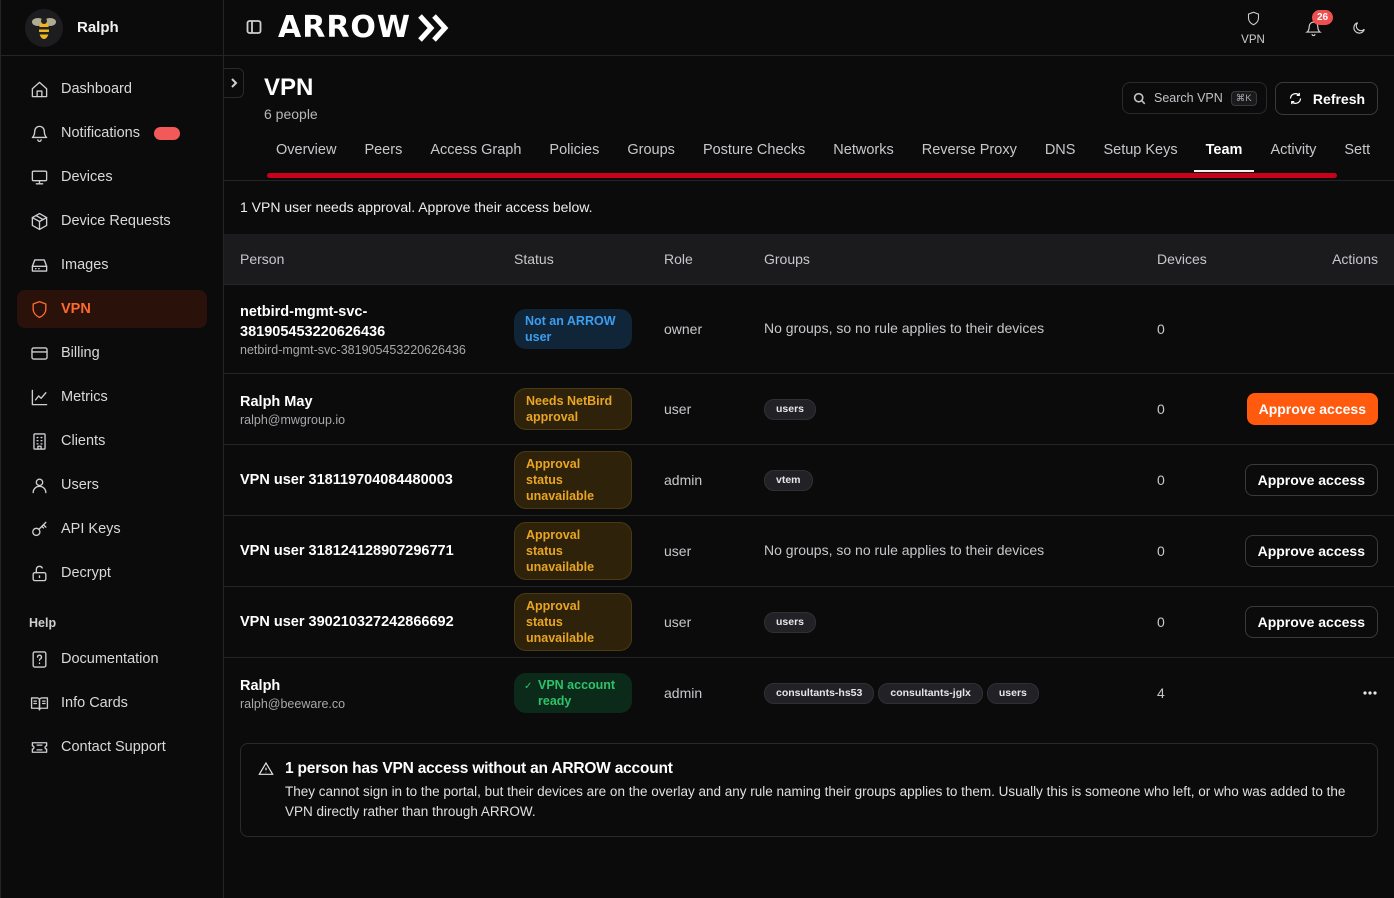 The height and width of the screenshot is (898, 1394). What do you see at coordinates (112, 747) in the screenshot?
I see `sidebar-item-contact-support: Contact Support` at bounding box center [112, 747].